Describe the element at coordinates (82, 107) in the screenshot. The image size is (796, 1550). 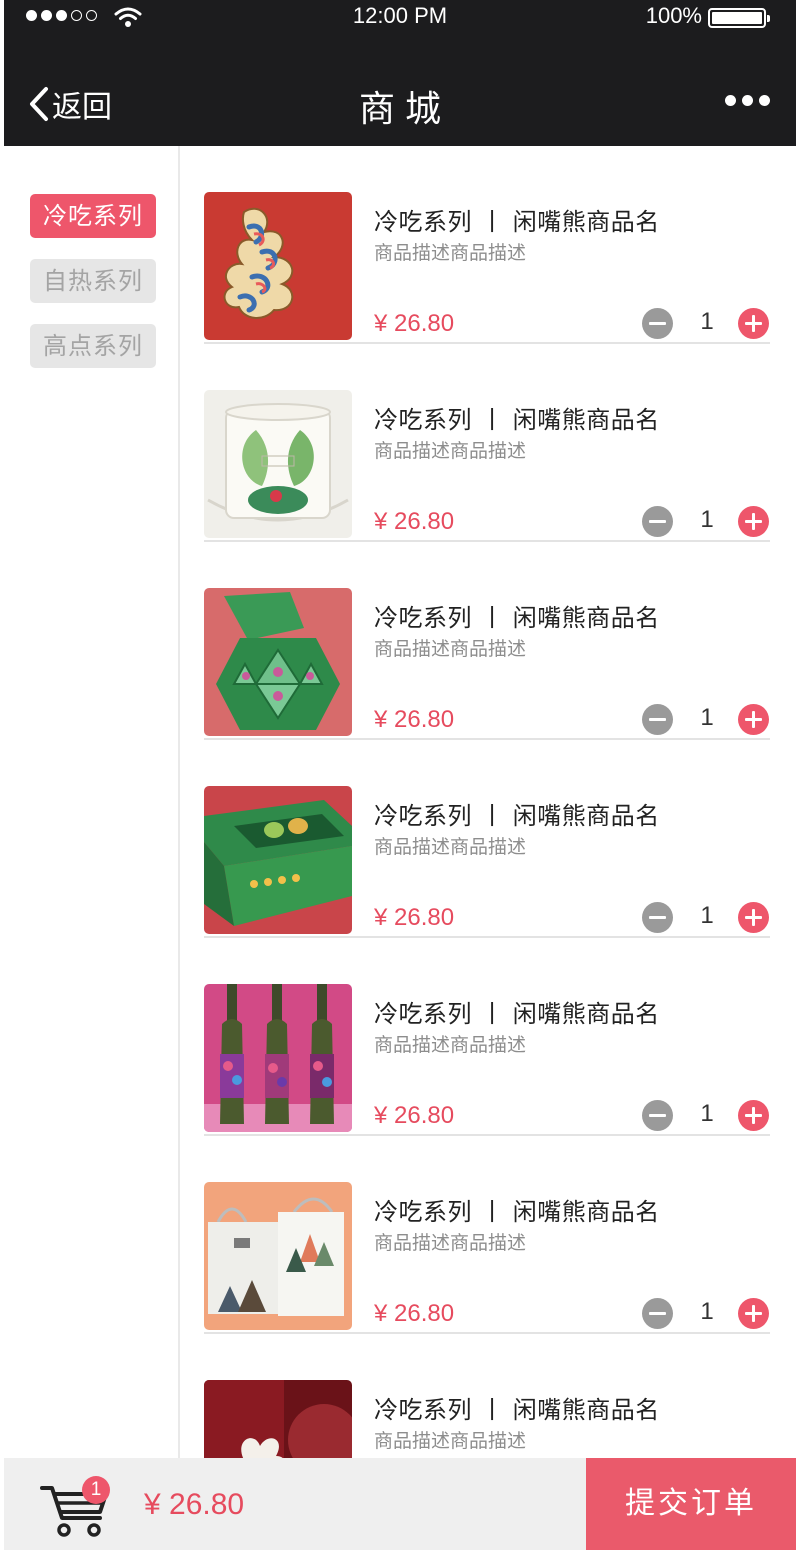
I see `back-label: 返回` at that location.